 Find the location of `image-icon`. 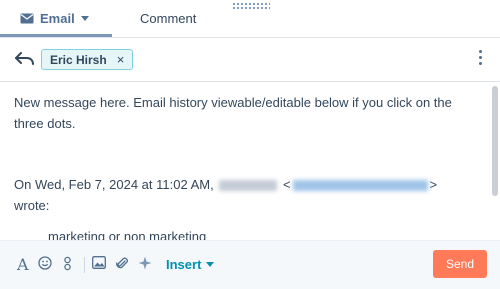

image-icon is located at coordinates (99, 262).